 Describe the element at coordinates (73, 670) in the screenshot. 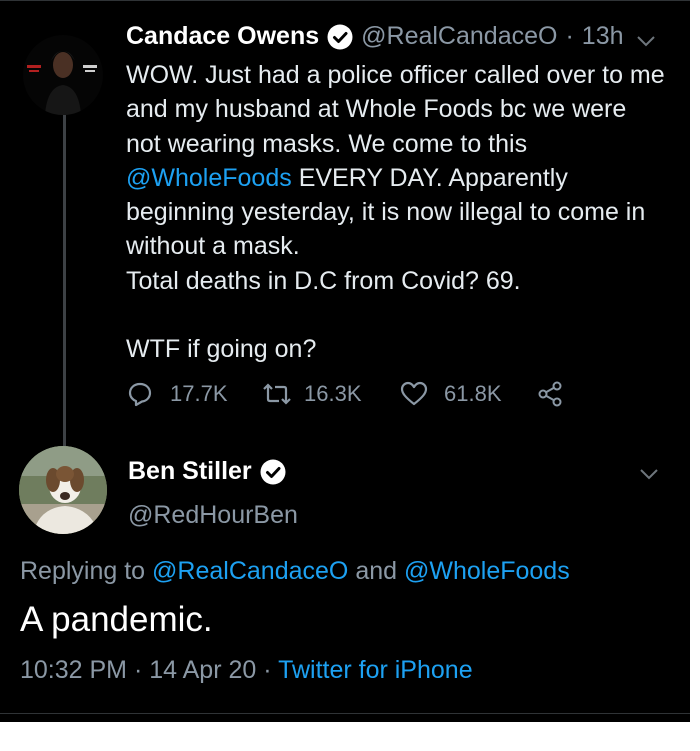

I see `reply-time: 10:32 PM` at that location.